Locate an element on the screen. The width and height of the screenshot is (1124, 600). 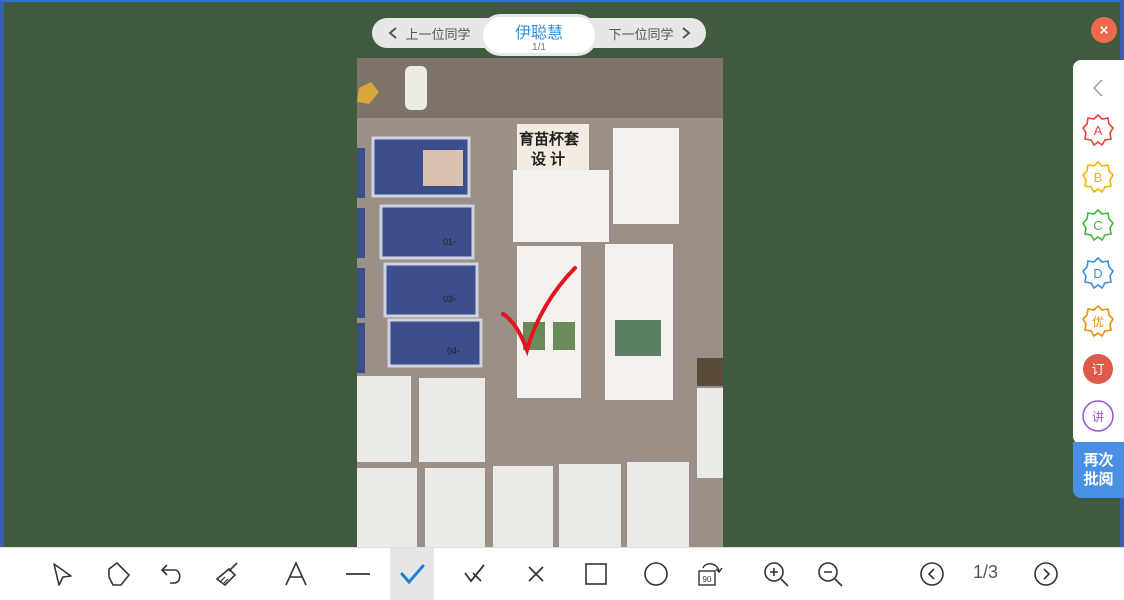
chevron-left-icon is located at coordinates (393, 33).